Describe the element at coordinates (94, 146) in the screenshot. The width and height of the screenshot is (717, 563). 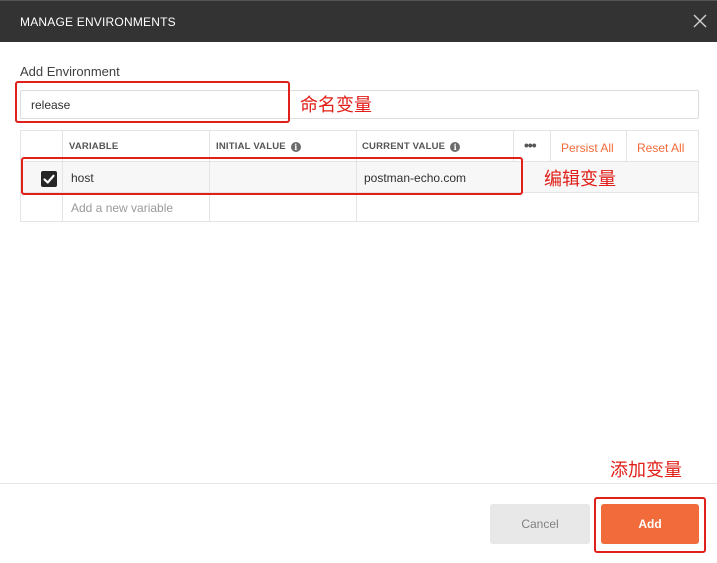
I see `column-header-variable: VARIABLE` at that location.